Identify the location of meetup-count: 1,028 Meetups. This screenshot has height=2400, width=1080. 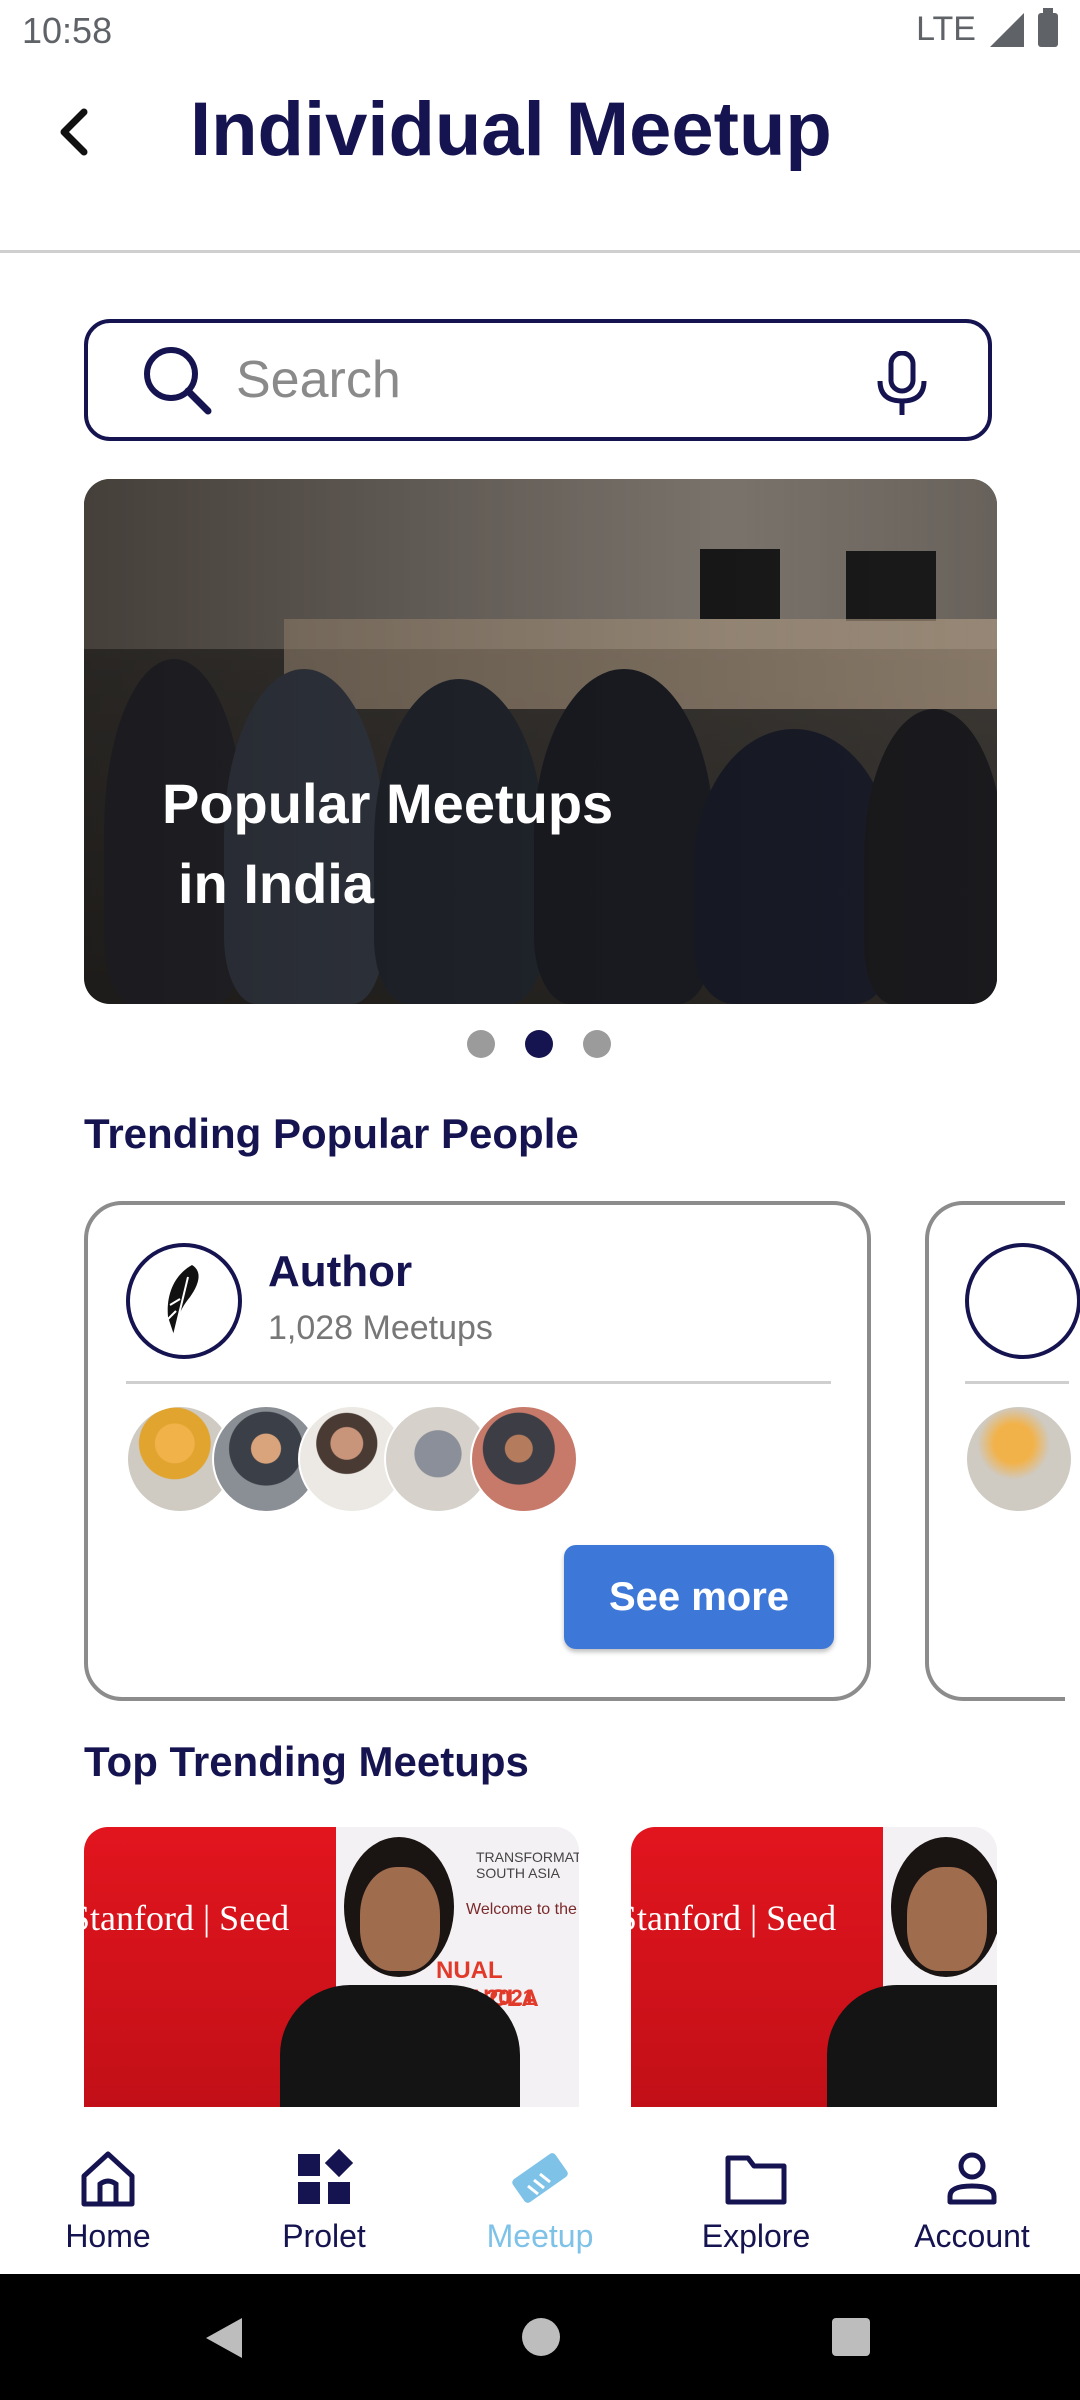
(380, 1328).